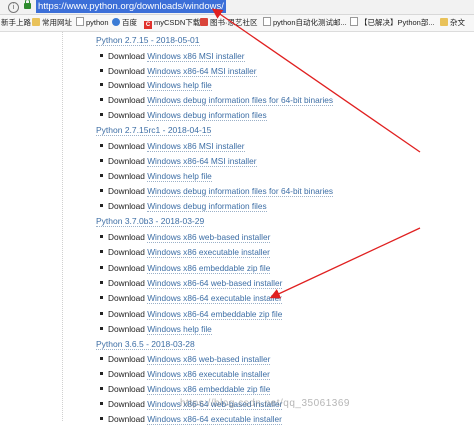 This screenshot has height=425, width=474. I want to click on annotation-arrow-installer, so click(345, 263).